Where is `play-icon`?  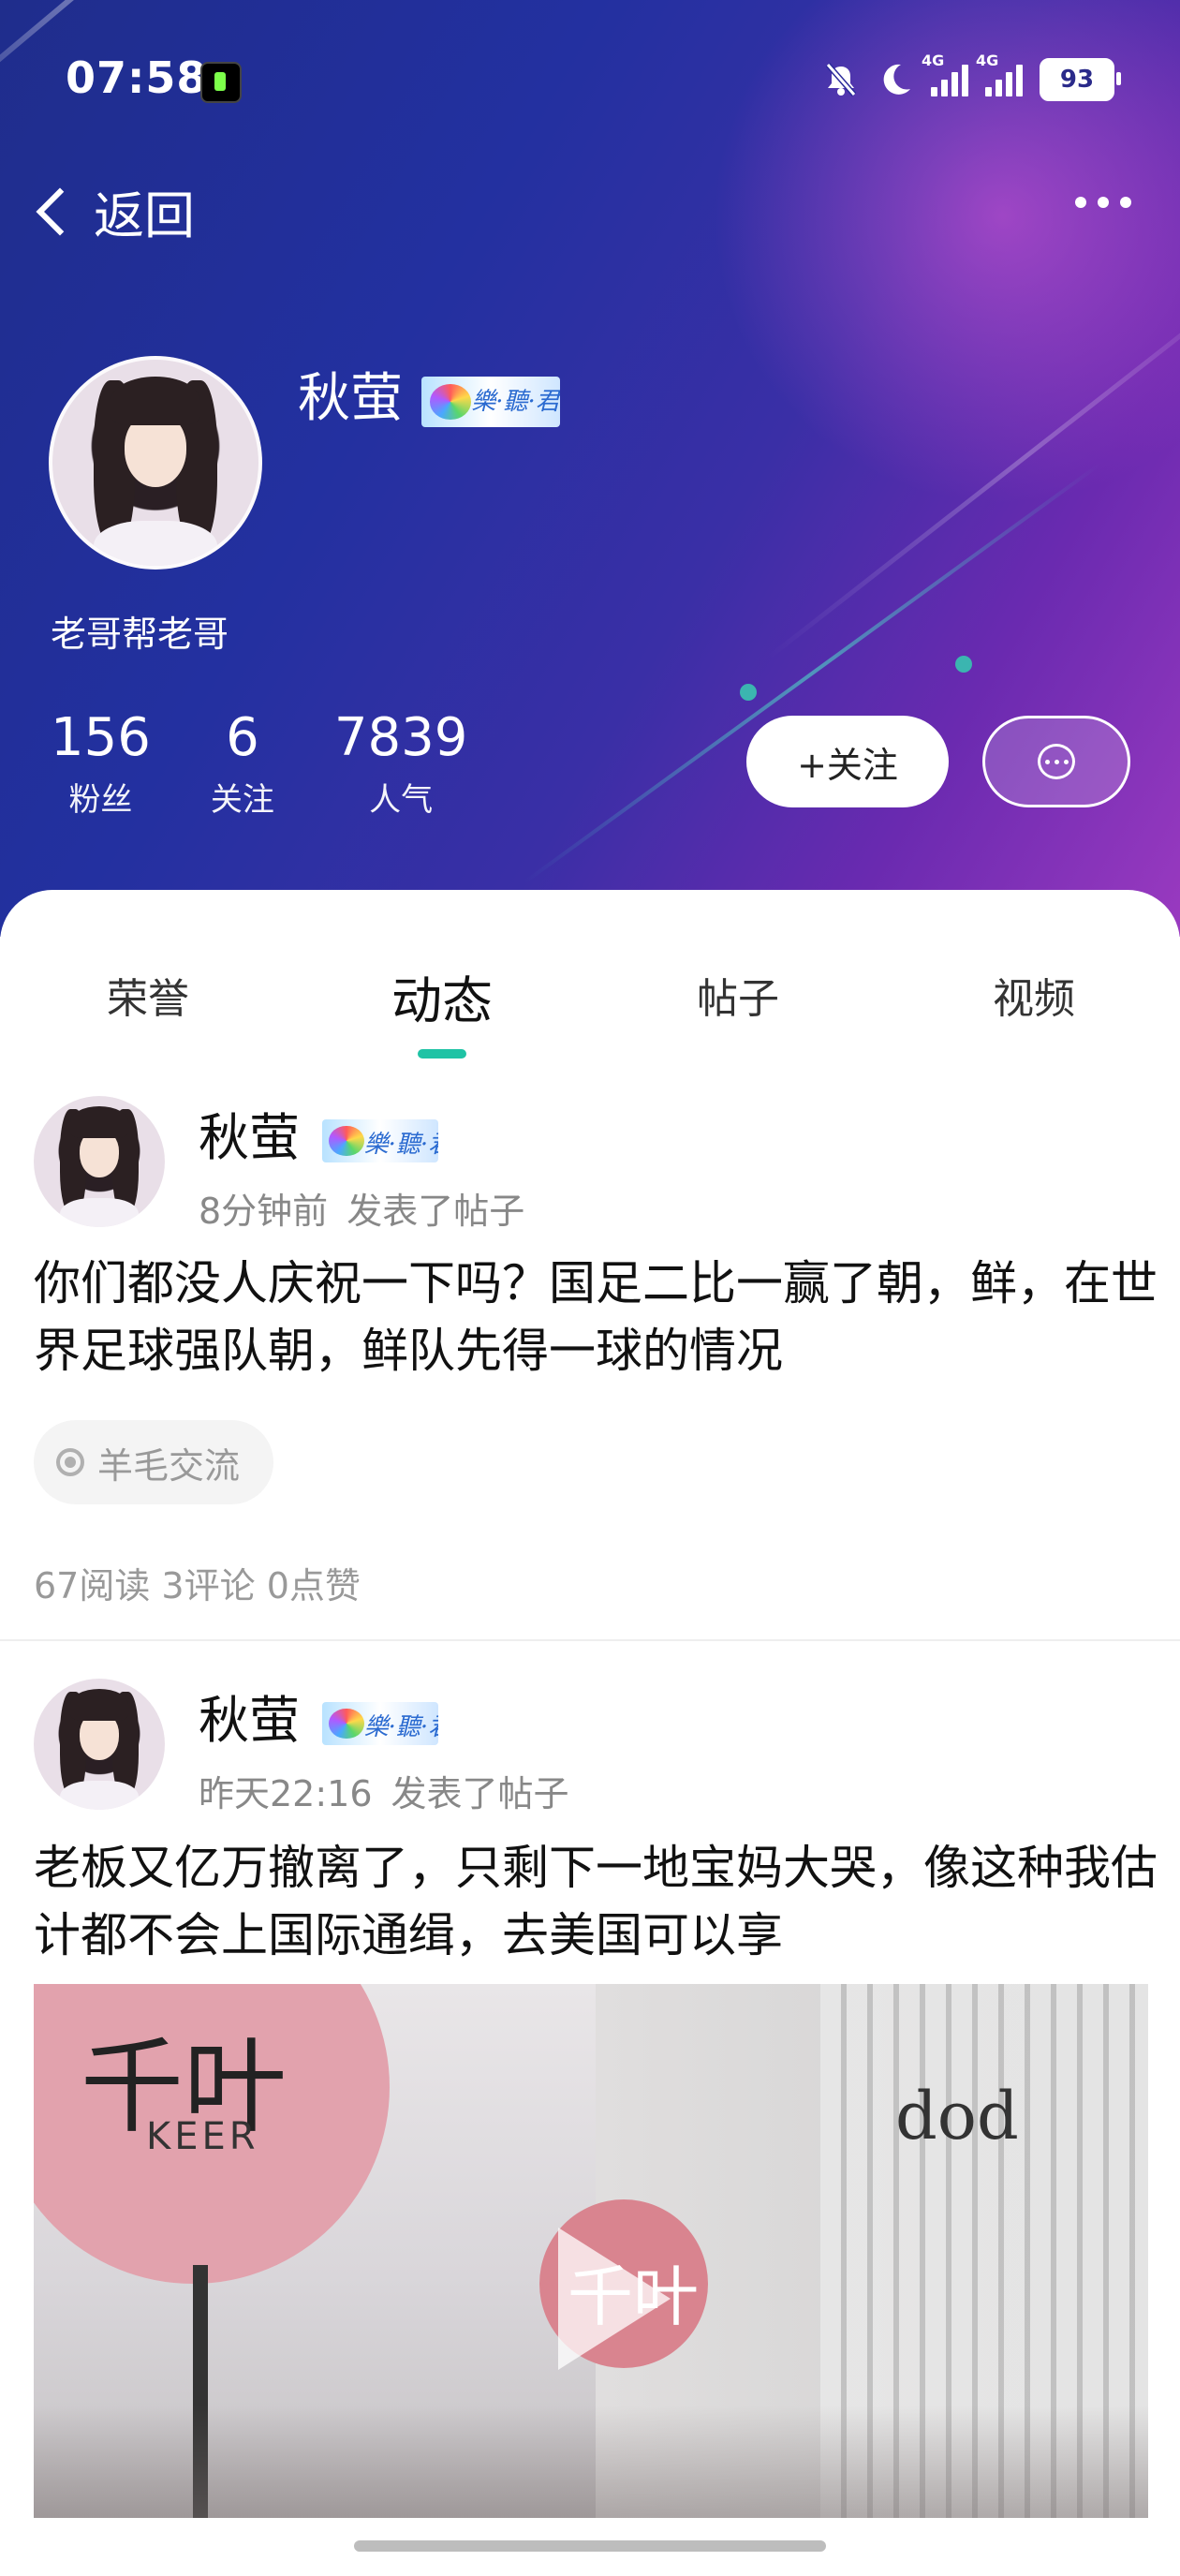
play-icon is located at coordinates (614, 2299).